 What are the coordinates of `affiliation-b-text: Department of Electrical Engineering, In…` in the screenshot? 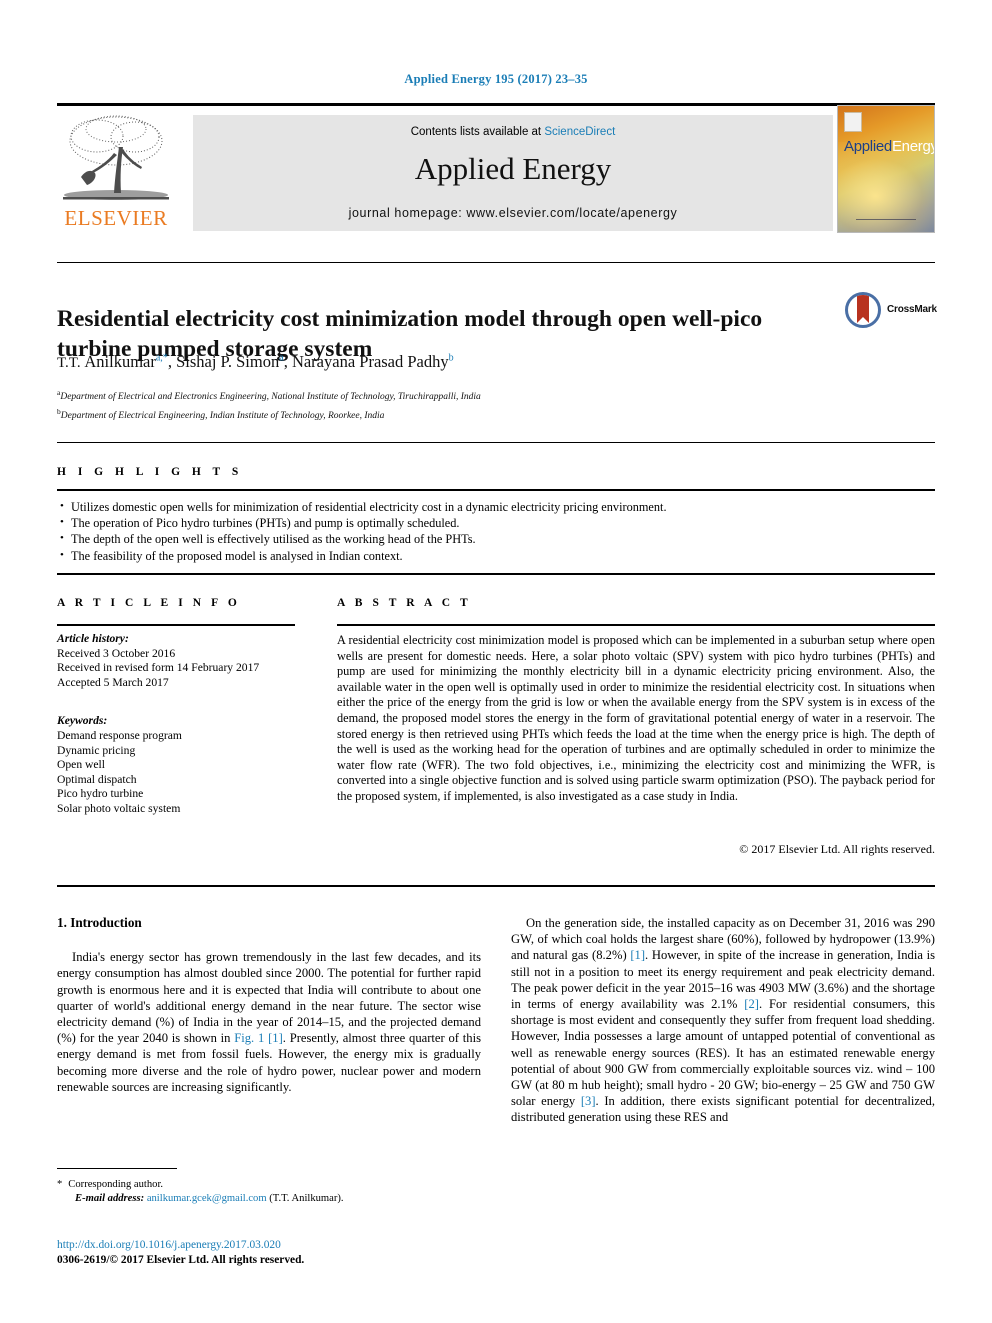 It's located at (222, 415).